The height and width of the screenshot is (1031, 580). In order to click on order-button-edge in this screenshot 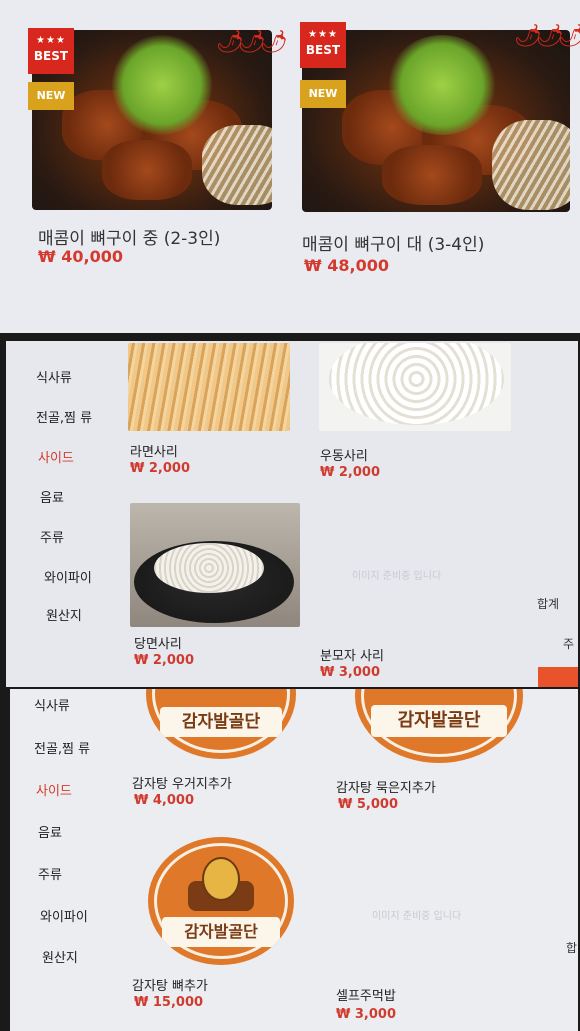, I will do `click(558, 677)`.